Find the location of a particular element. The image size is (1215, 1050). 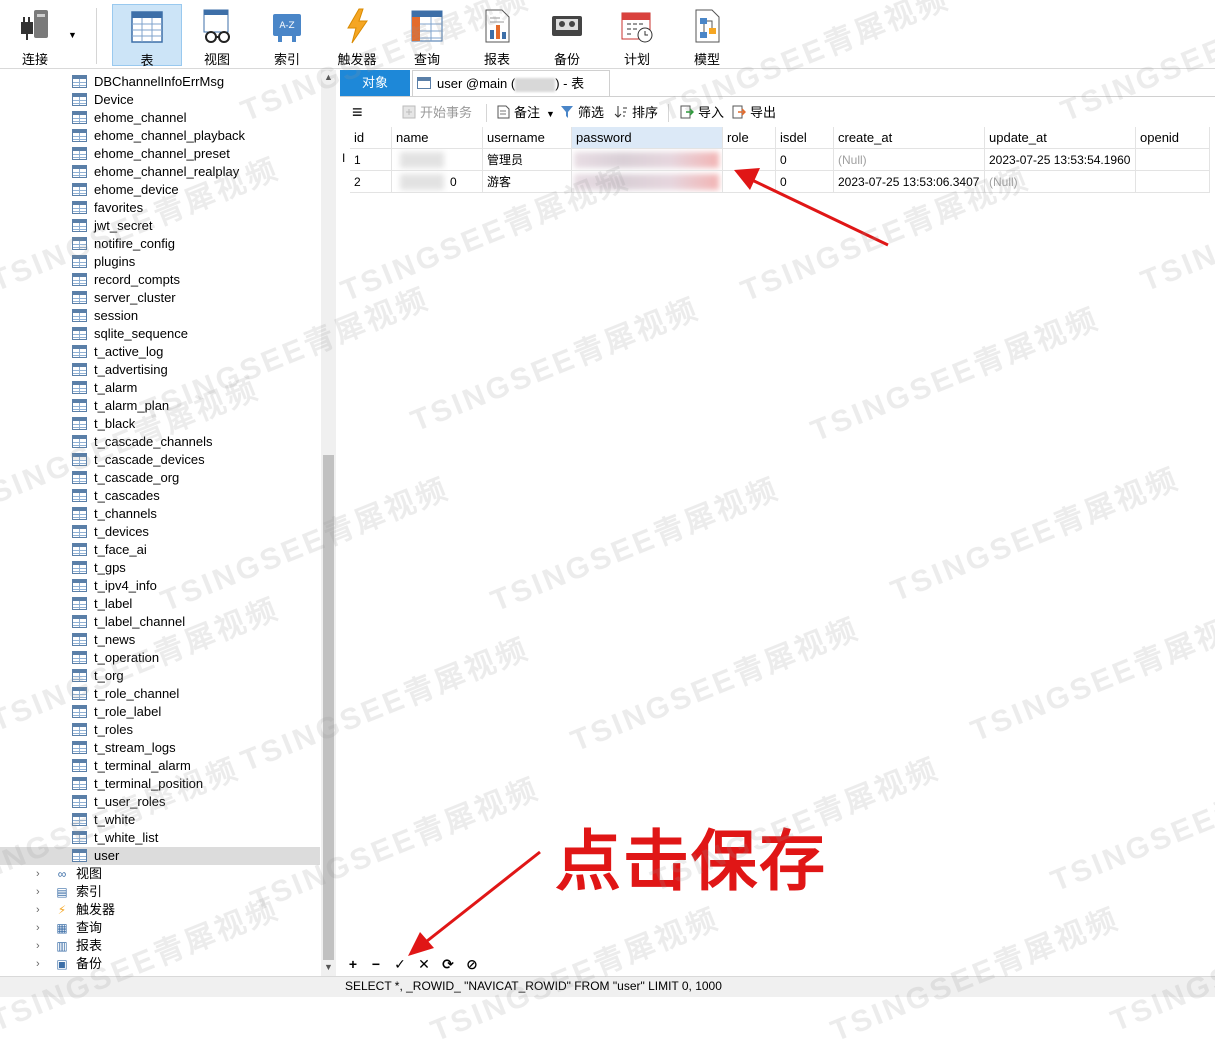

tree-item-table: t_news is located at coordinates (160, 640).